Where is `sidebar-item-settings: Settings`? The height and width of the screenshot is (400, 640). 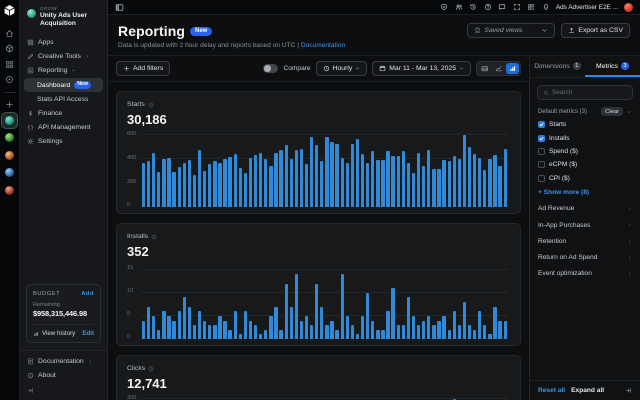
sidebar-item-settings: Settings is located at coordinates (63, 142).